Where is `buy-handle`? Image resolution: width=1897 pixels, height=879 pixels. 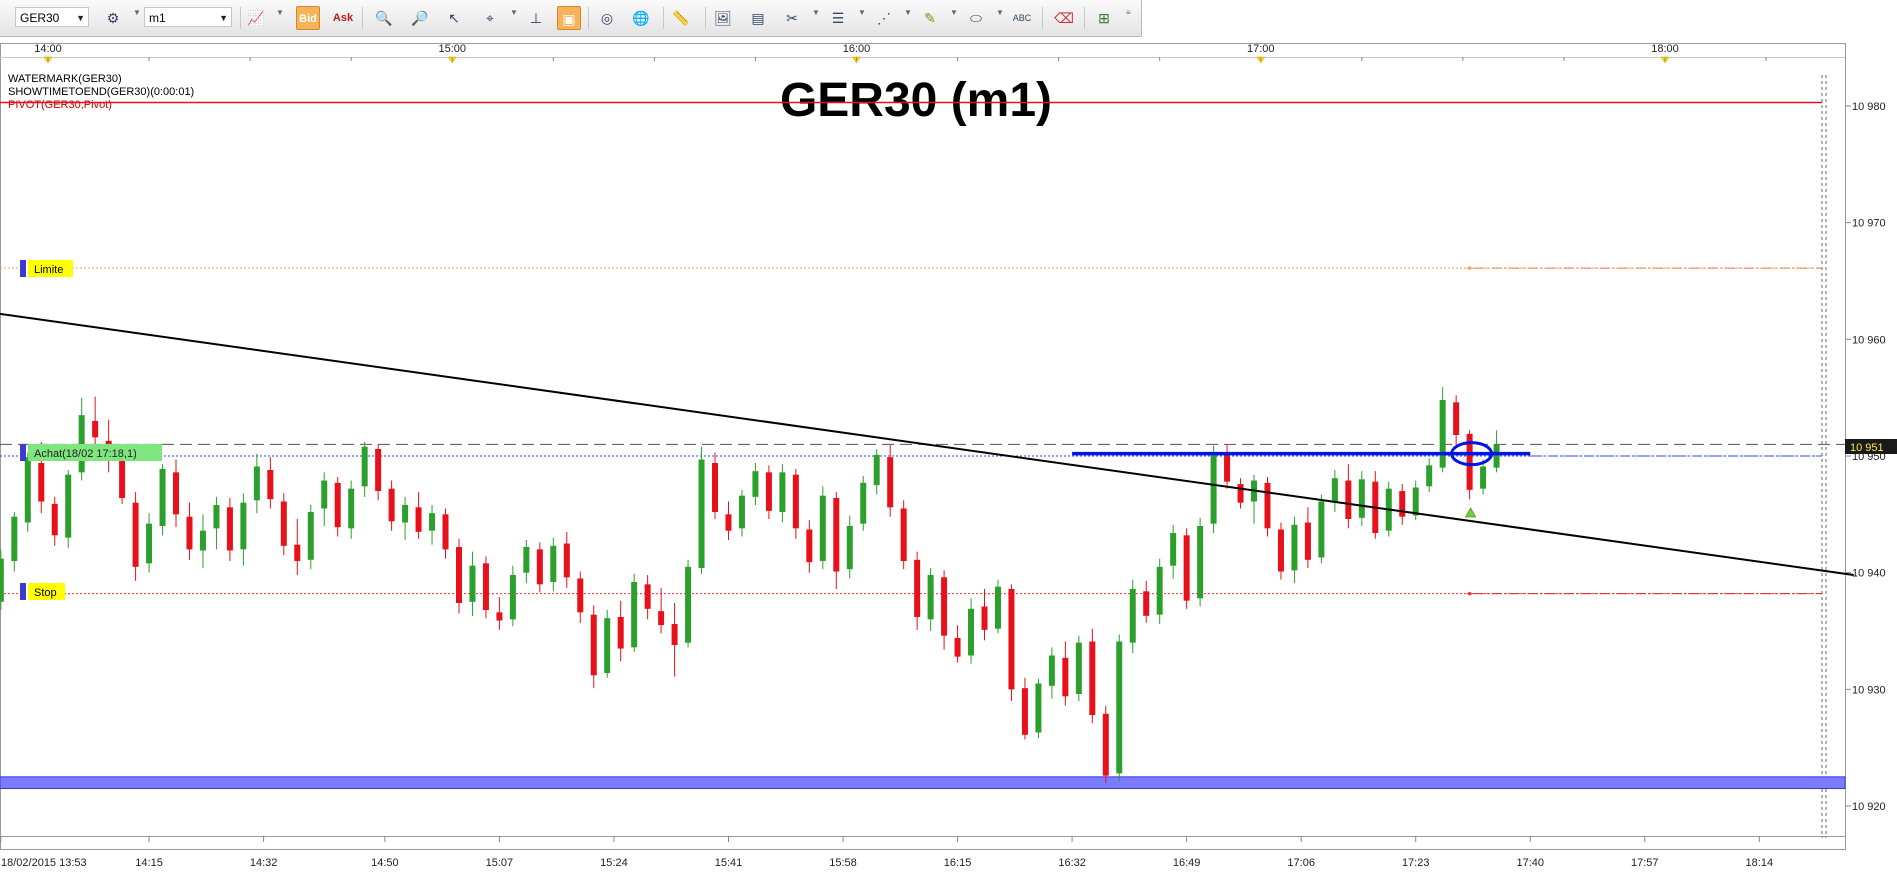
buy-handle is located at coordinates (23, 452).